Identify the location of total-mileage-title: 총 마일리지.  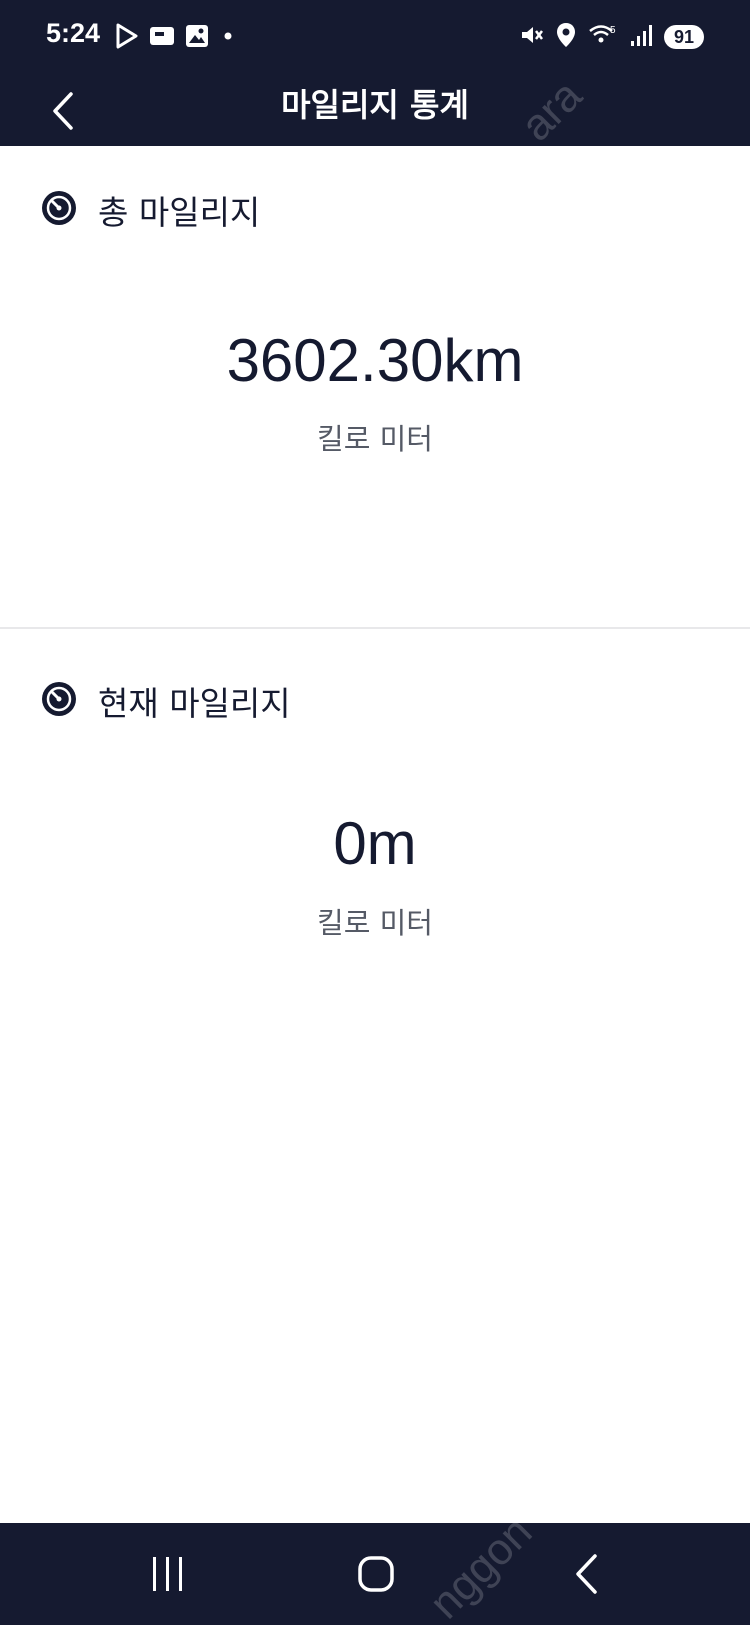
(179, 212).